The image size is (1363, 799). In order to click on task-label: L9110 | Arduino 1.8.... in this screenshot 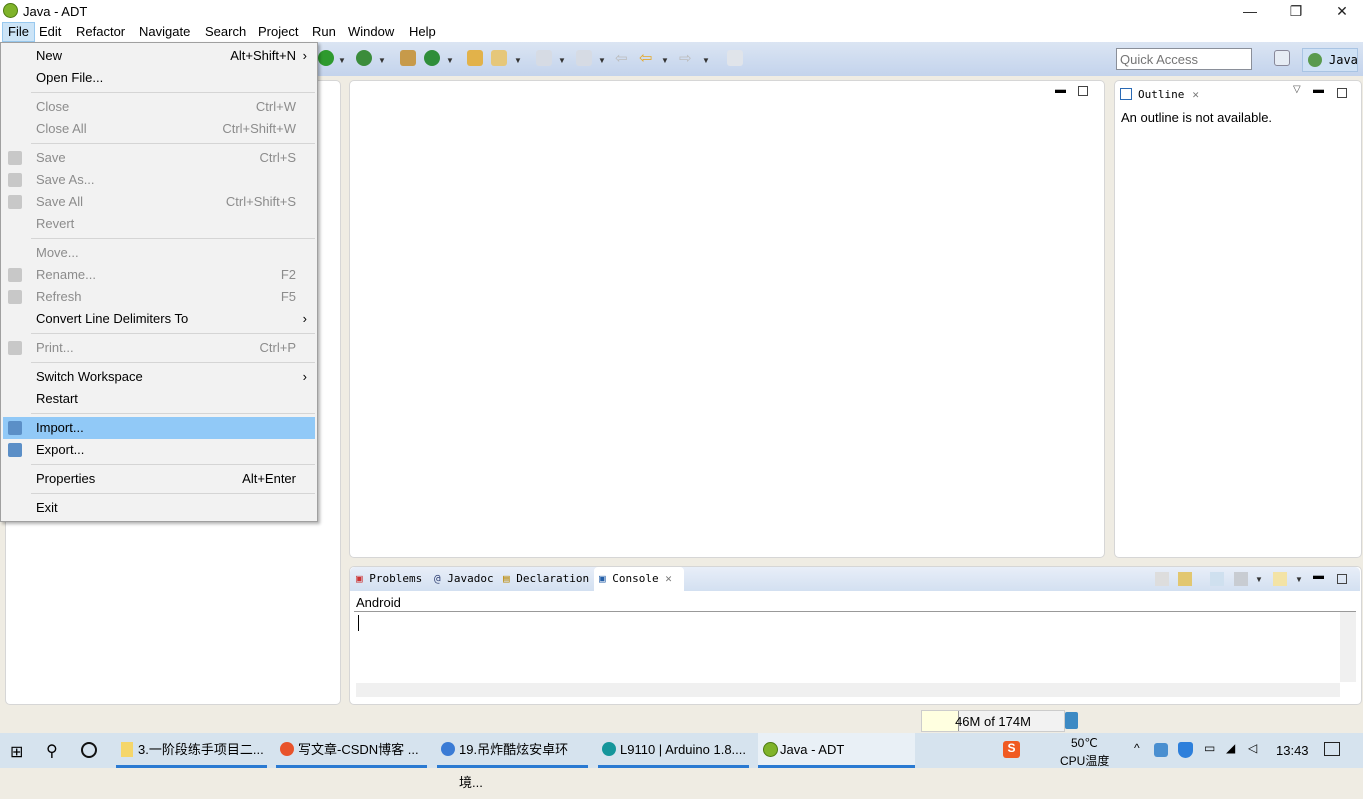, I will do `click(683, 749)`.